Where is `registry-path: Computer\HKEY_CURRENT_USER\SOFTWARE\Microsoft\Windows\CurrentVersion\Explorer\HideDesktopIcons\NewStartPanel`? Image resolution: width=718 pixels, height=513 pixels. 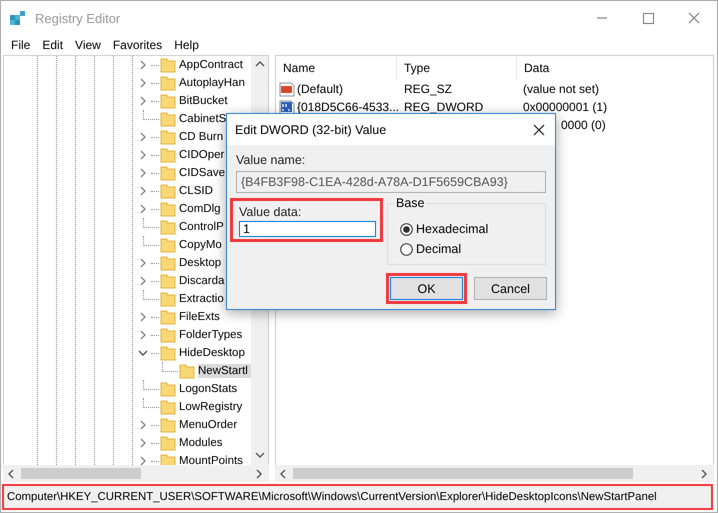
registry-path: Computer\HKEY_CURRENT_USER\SOFTWARE\Microsoft\Windows\CurrentVersion\Explorer\HideDesktopIcons\NewStartPanel is located at coordinates (332, 497).